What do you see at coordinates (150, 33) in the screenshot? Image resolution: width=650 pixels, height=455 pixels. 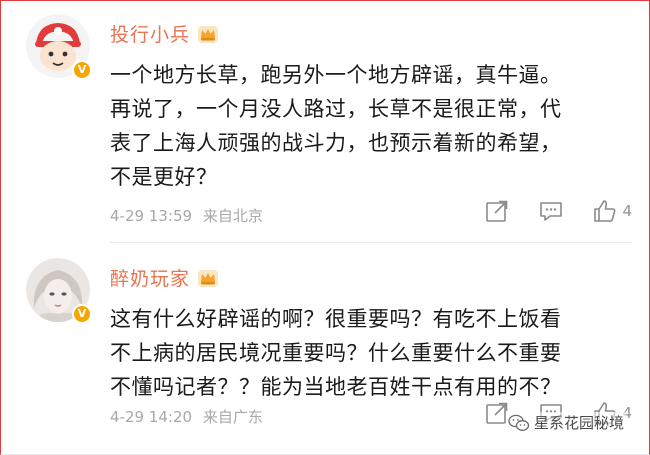 I see `username-text: 投行小兵` at bounding box center [150, 33].